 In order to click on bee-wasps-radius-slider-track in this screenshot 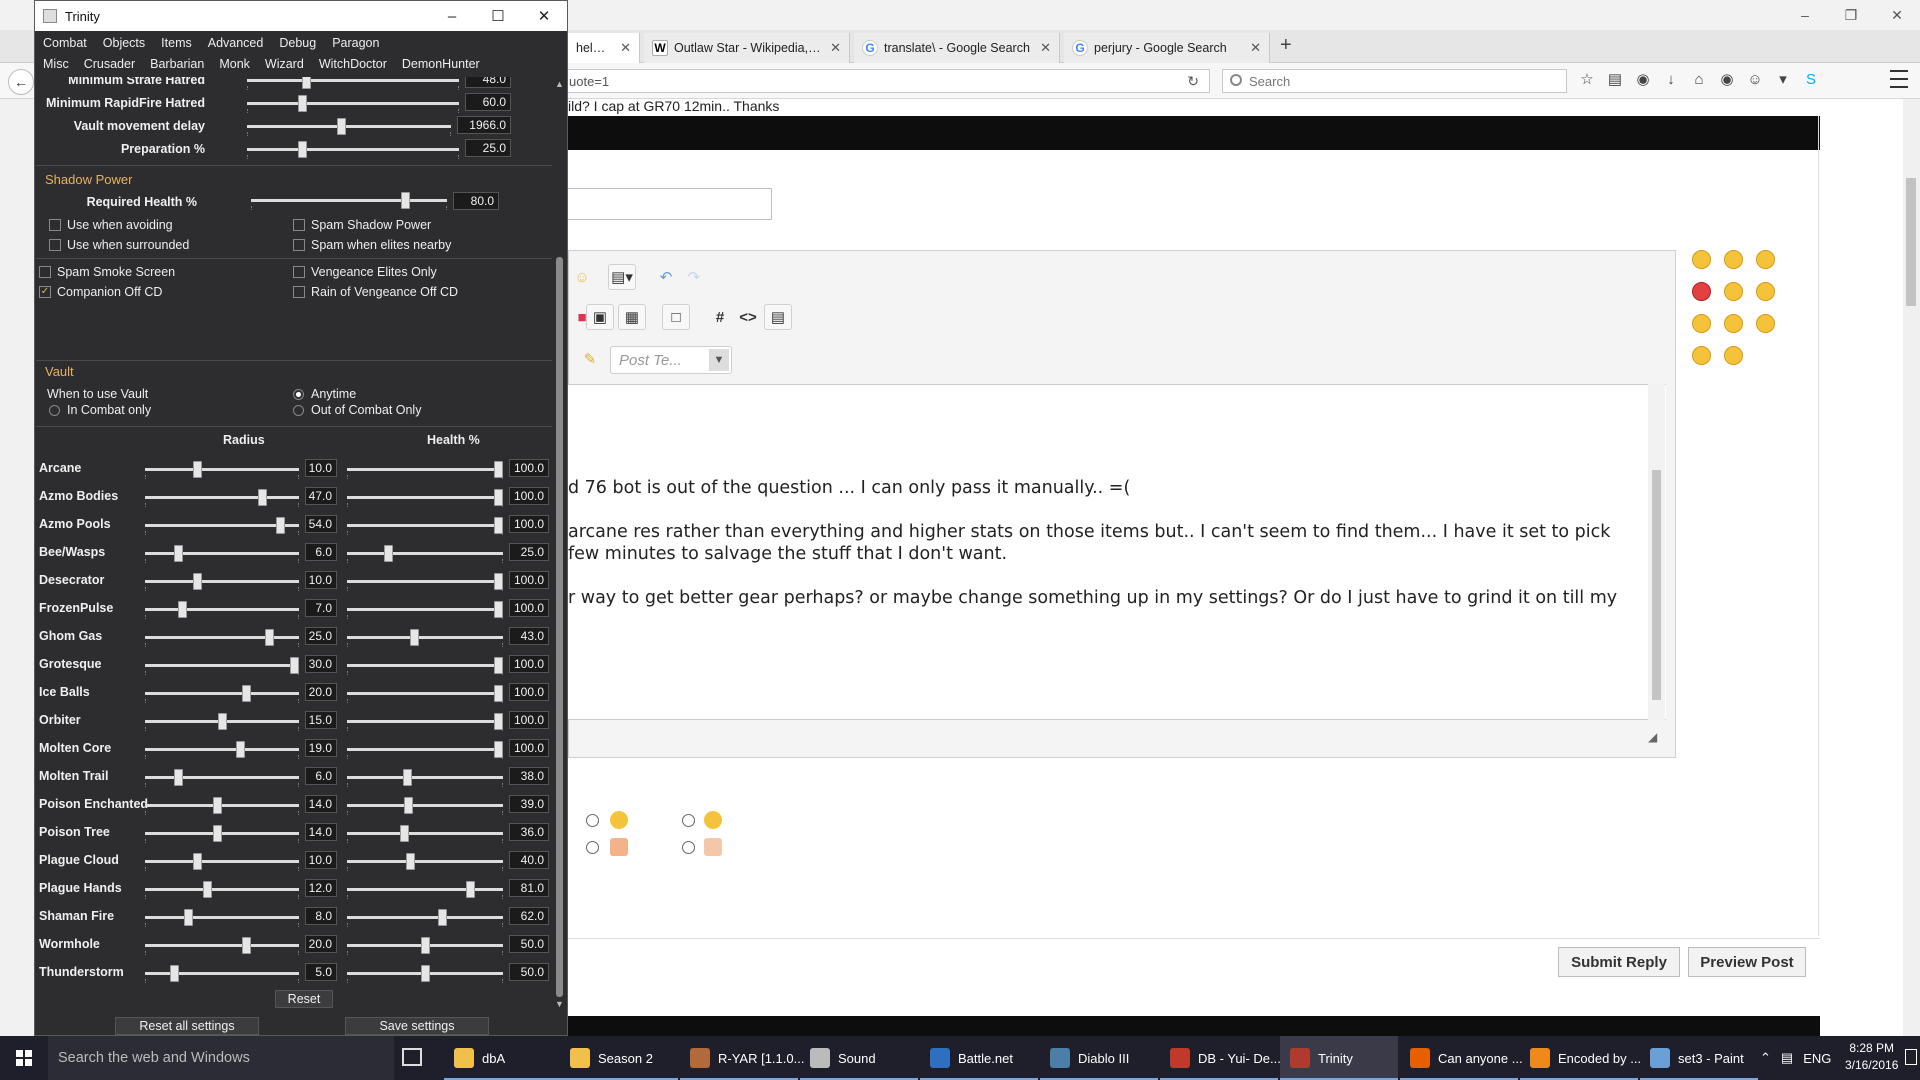, I will do `click(222, 553)`.